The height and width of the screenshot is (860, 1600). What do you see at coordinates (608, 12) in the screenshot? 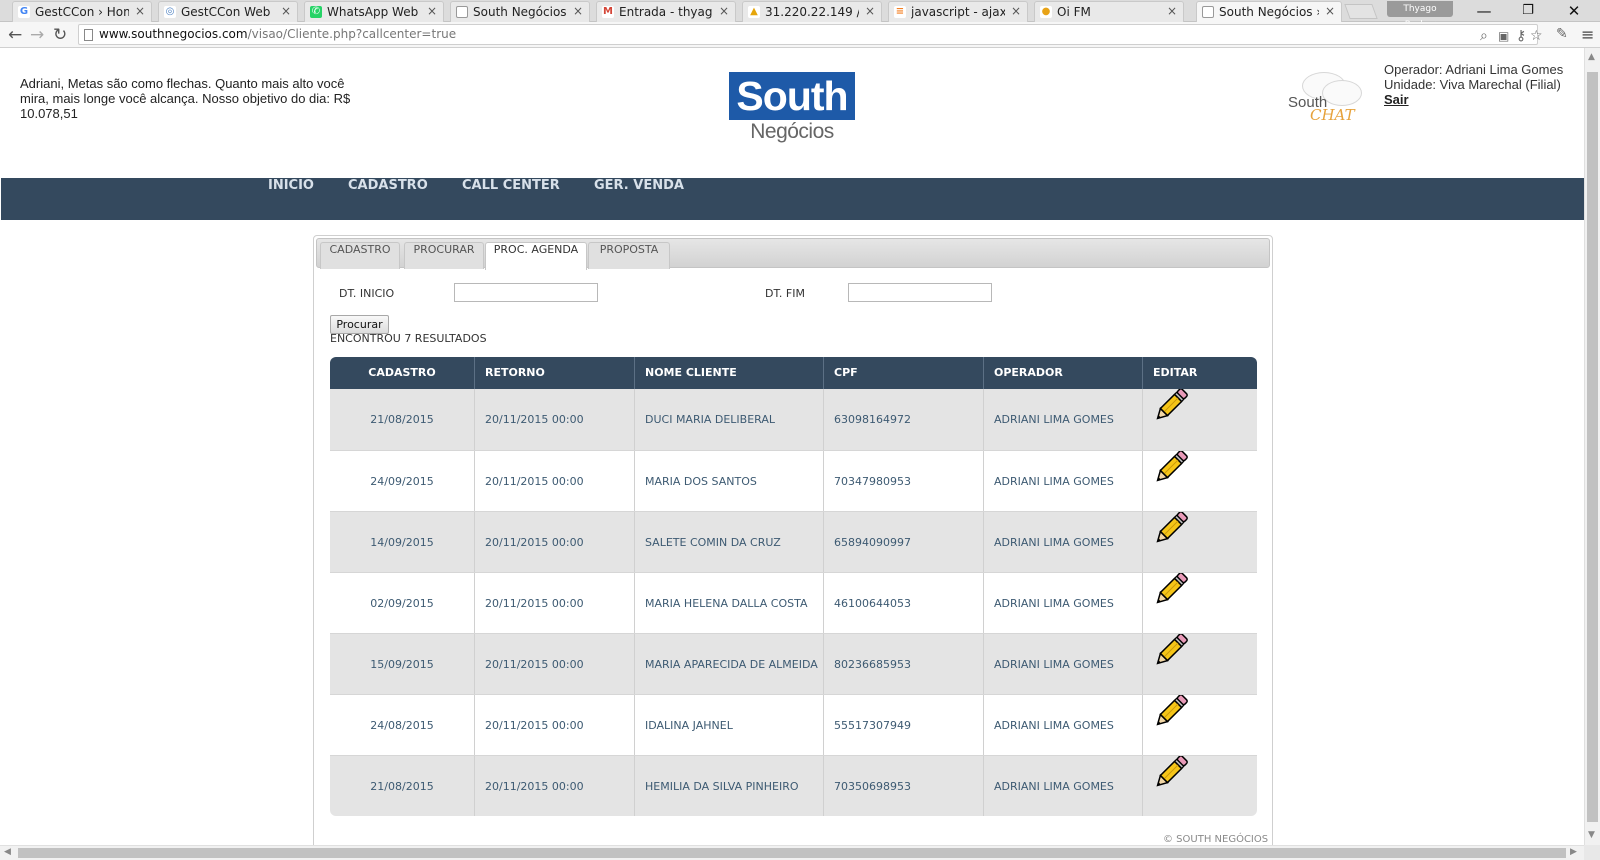
I see `gmail-icon: M` at bounding box center [608, 12].